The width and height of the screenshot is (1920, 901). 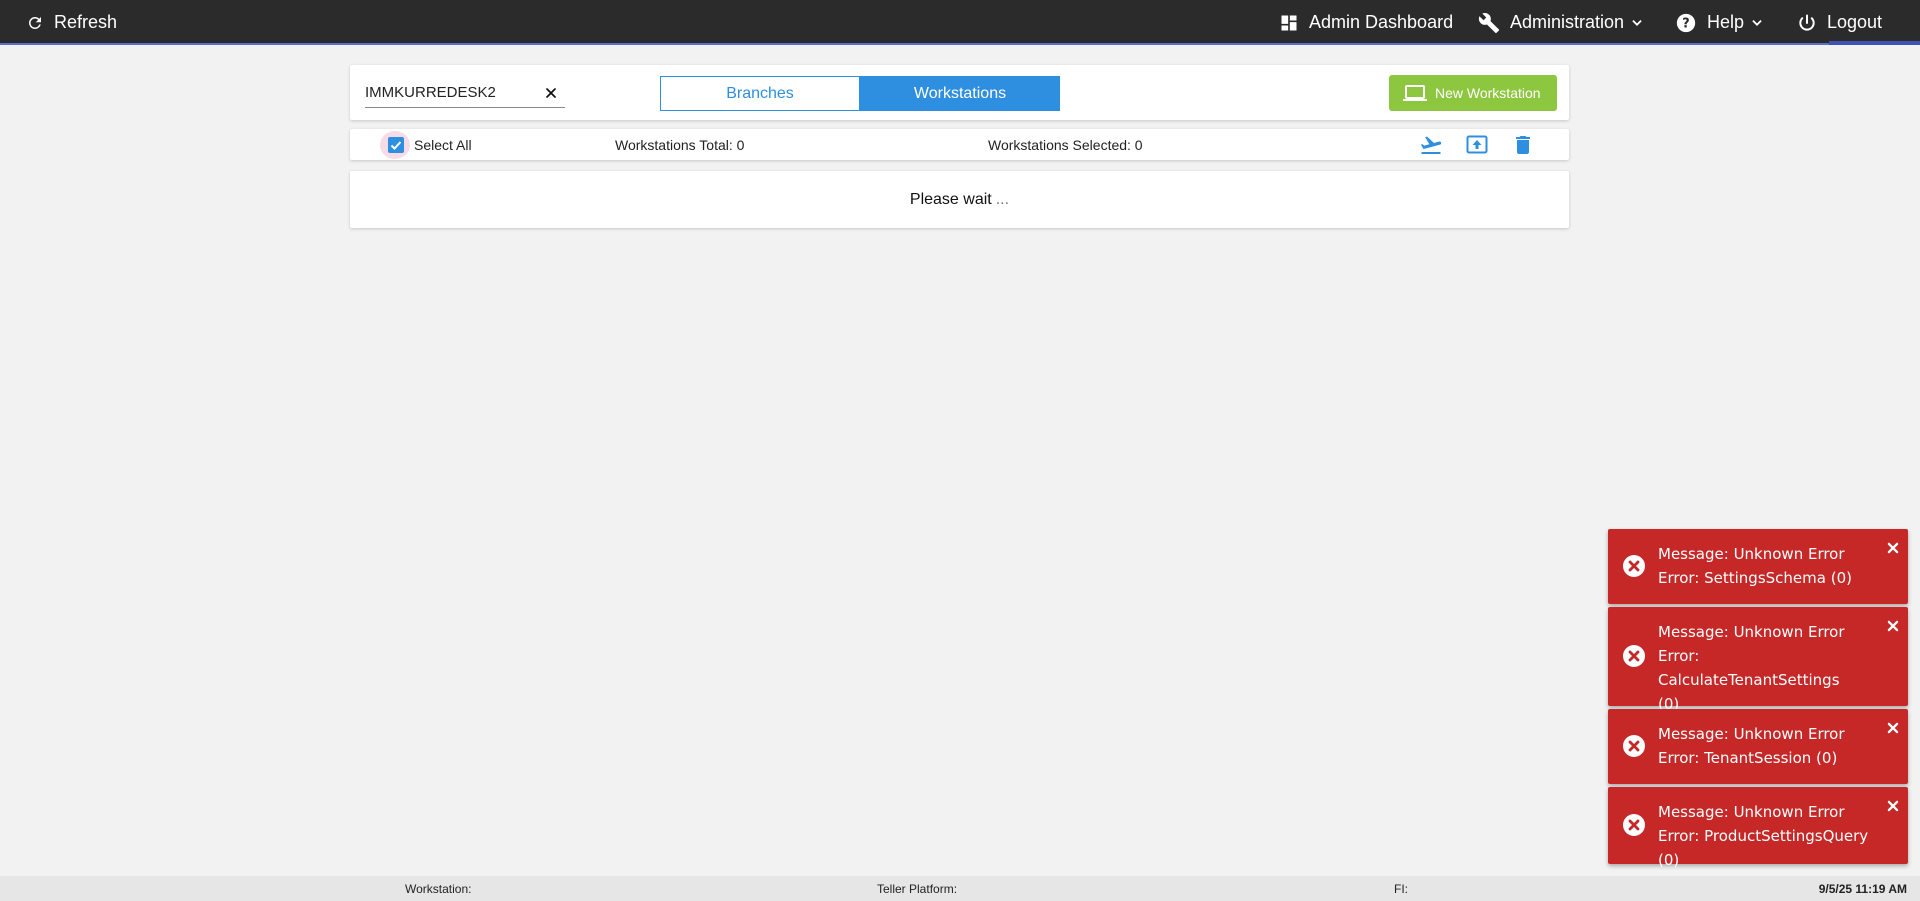 What do you see at coordinates (1431, 145) in the screenshot?
I see `flight-takeoff-icon` at bounding box center [1431, 145].